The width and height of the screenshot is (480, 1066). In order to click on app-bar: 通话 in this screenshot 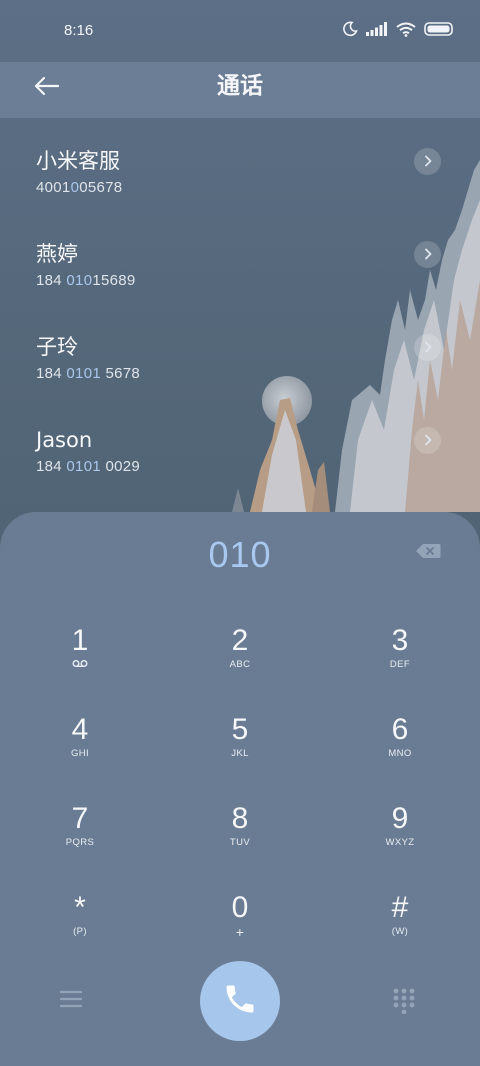, I will do `click(240, 90)`.